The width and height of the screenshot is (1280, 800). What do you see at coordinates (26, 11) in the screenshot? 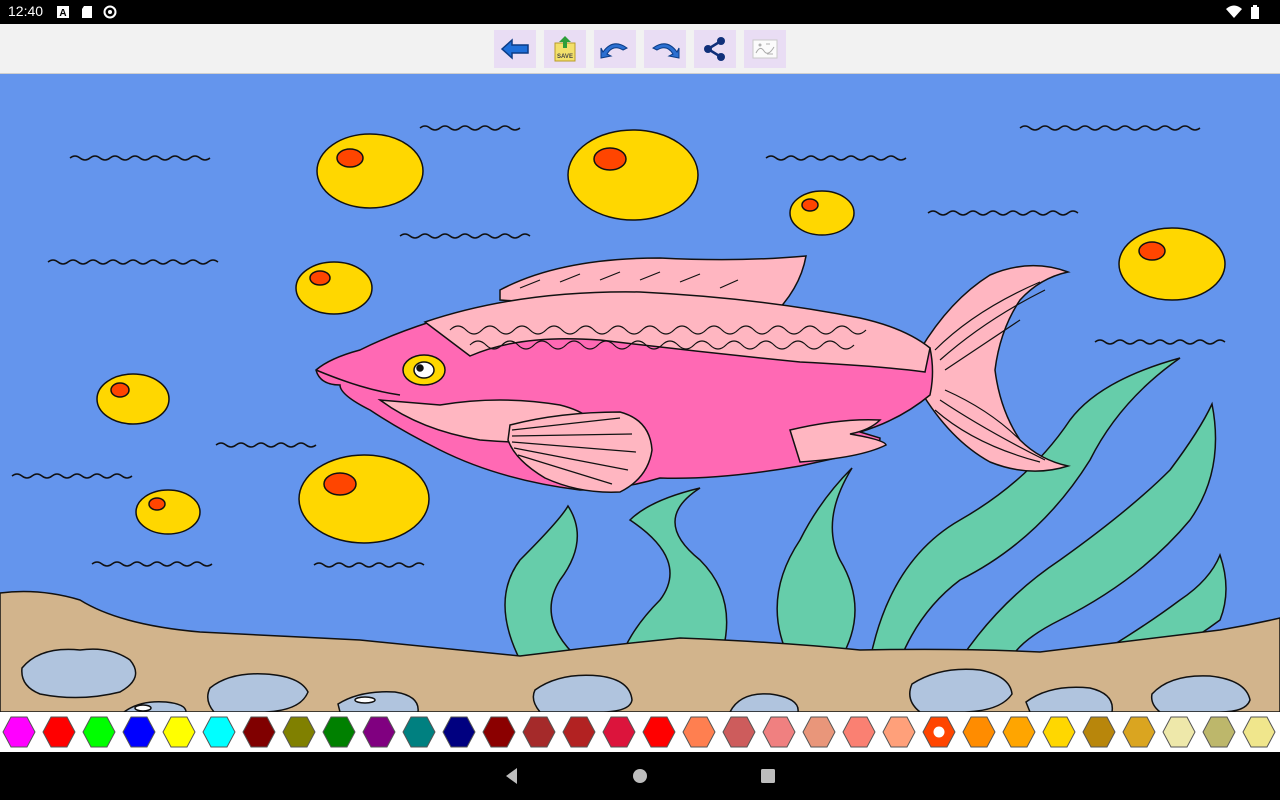
I see `status-time: 12:40` at bounding box center [26, 11].